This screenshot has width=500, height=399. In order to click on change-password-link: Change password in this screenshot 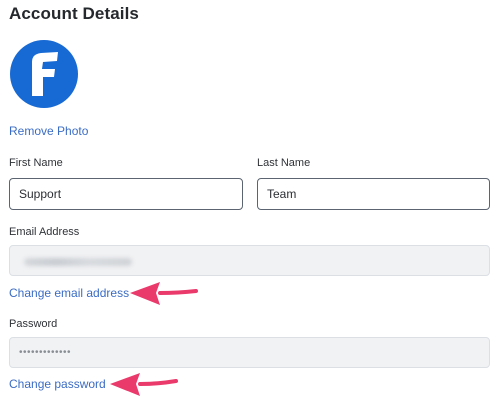, I will do `click(57, 384)`.